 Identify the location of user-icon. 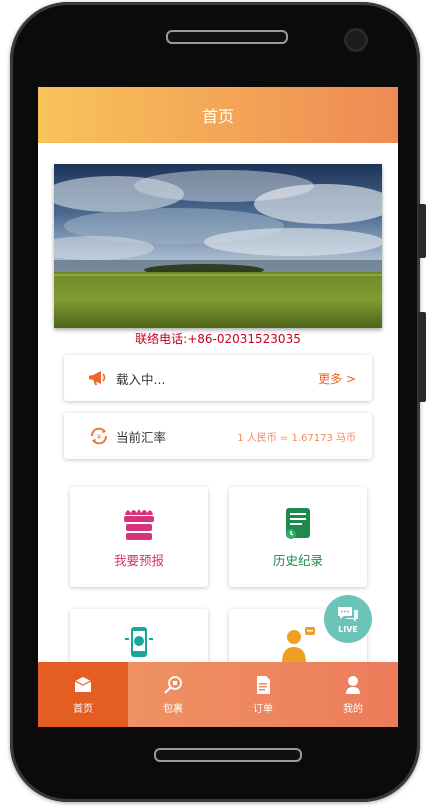
(353, 685).